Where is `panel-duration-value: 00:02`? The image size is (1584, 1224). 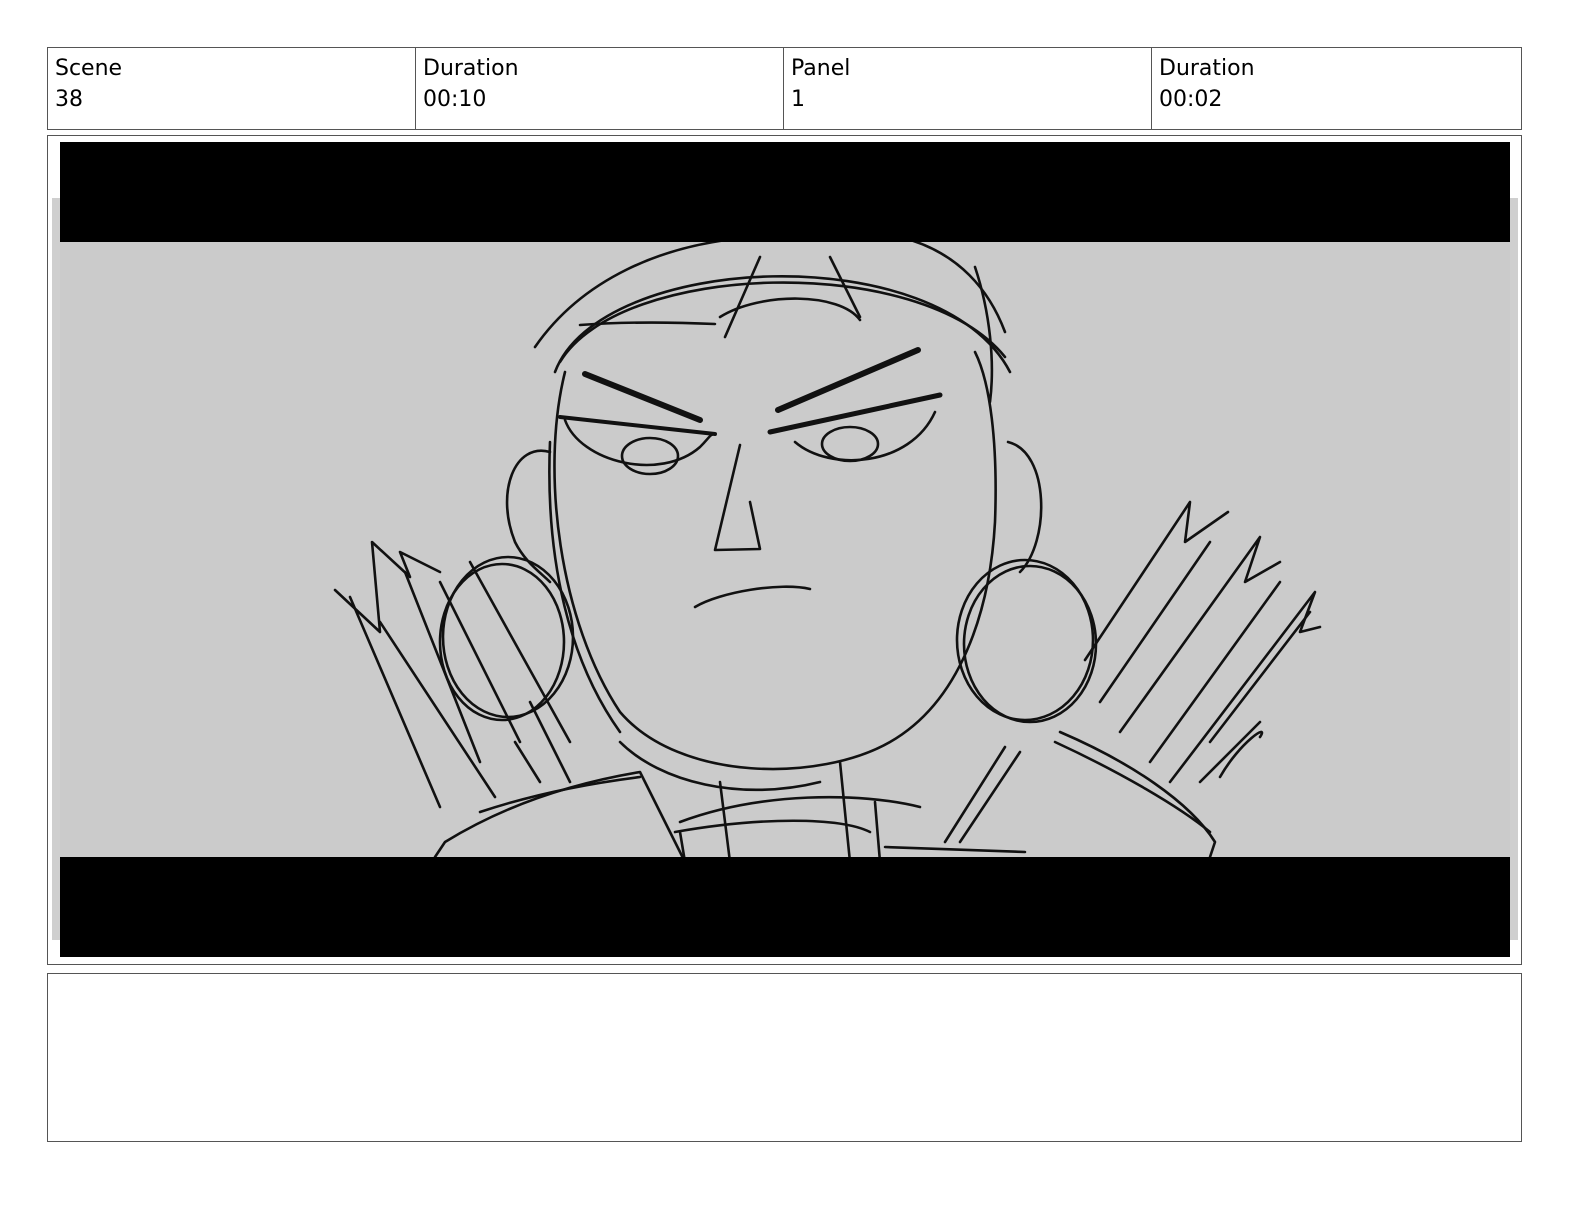 panel-duration-value: 00:02 is located at coordinates (1191, 99).